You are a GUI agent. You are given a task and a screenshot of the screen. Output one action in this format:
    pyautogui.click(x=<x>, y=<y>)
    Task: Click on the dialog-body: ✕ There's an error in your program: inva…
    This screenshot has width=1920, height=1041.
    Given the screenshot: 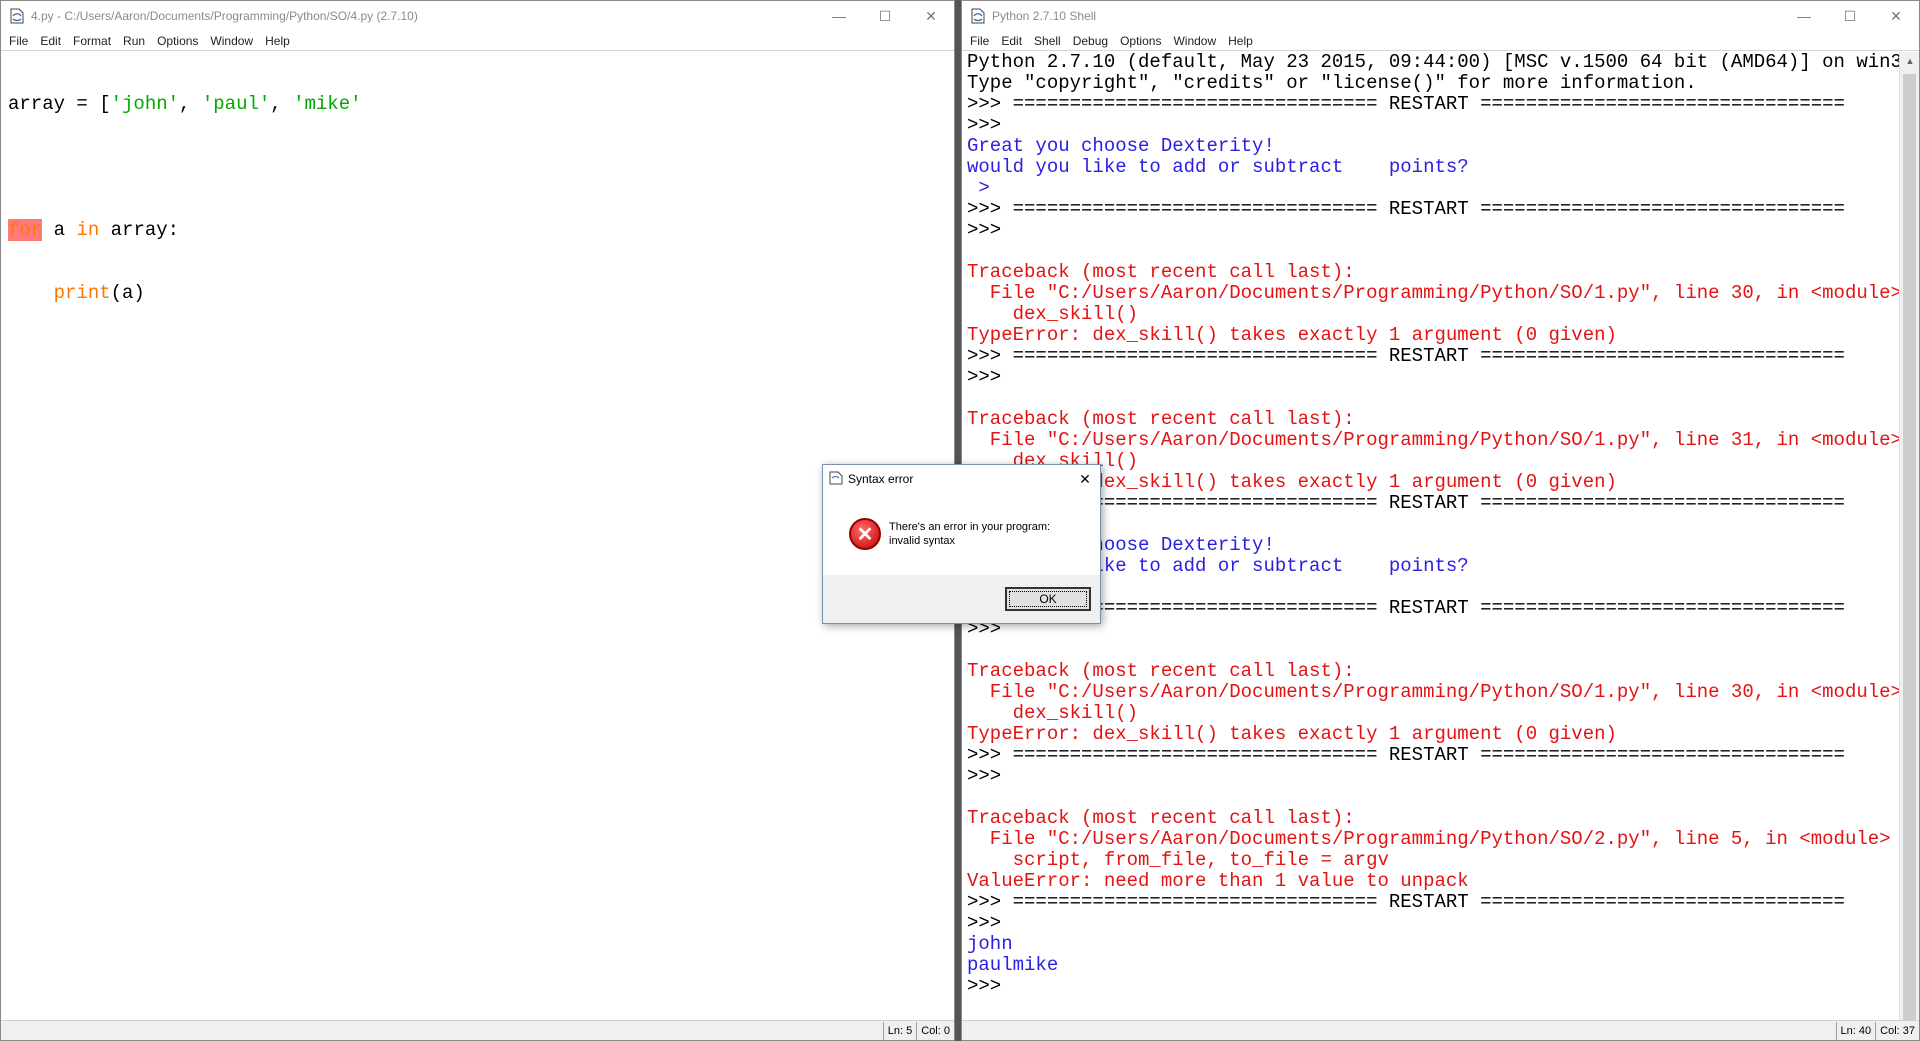 What is the action you would take?
    pyautogui.click(x=961, y=534)
    